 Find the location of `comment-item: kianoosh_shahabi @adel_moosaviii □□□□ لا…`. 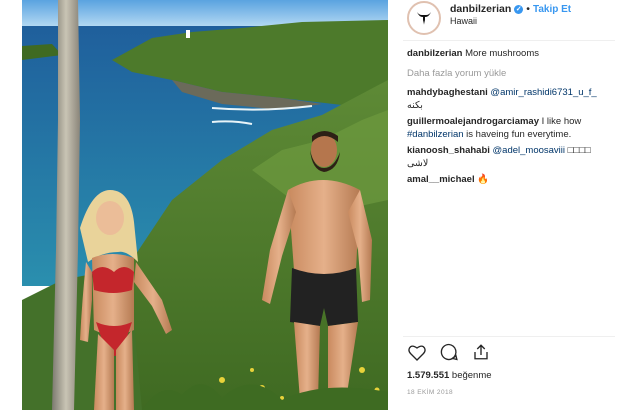

comment-item: kianoosh_shahabi @adel_moosaviii □□□□ لا… is located at coordinates (510, 157).